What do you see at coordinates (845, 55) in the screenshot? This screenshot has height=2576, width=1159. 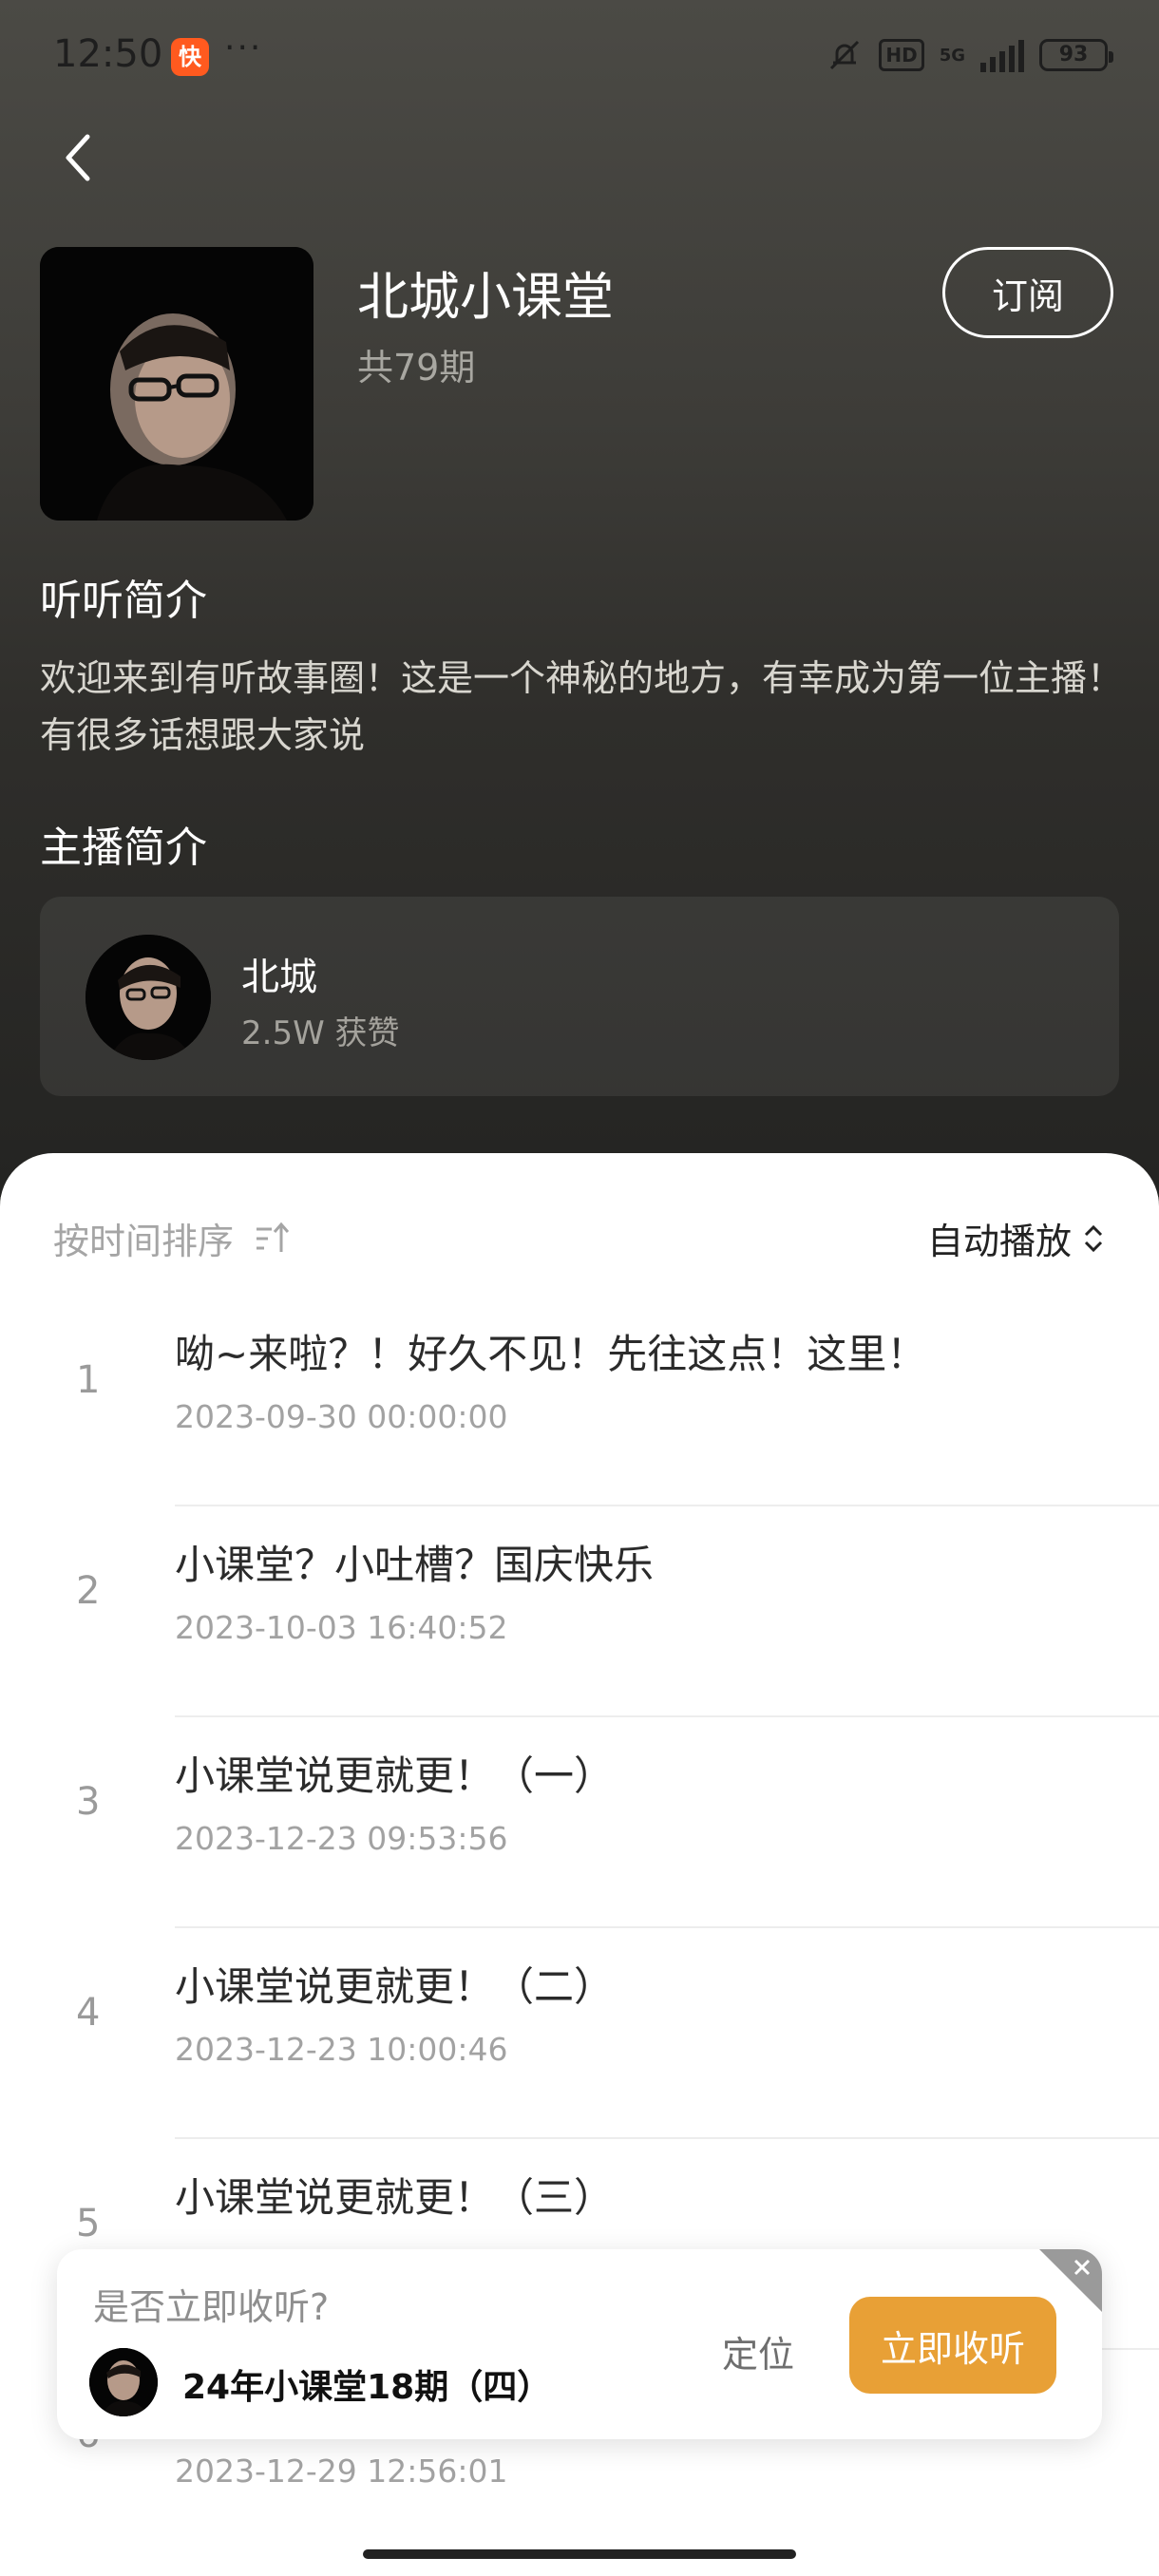 I see `mute-icon` at bounding box center [845, 55].